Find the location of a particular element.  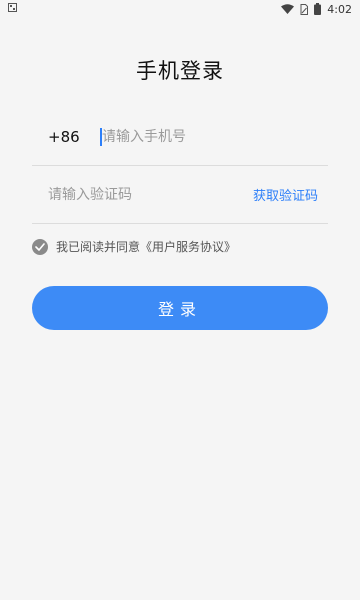

phone-row: +86 is located at coordinates (180, 137).